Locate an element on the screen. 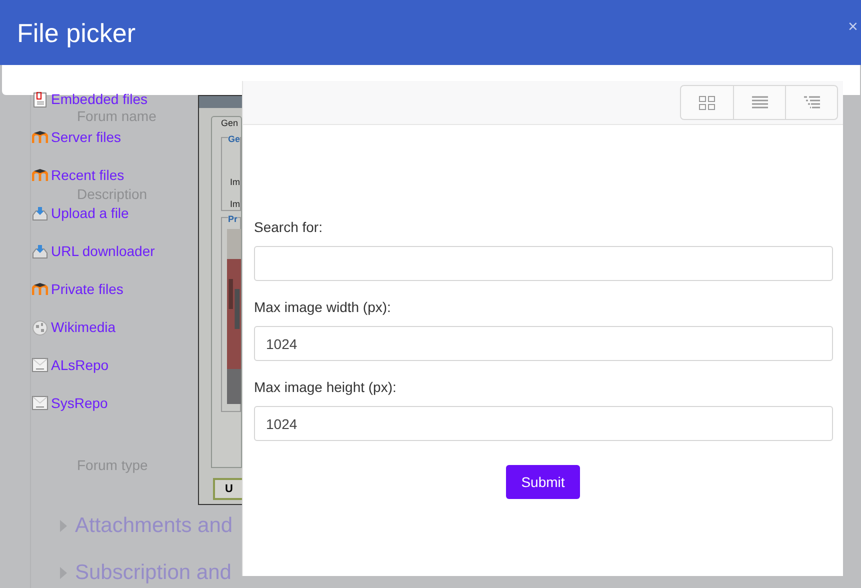 The width and height of the screenshot is (861, 588). repository-link: Embedded files is located at coordinates (90, 99).